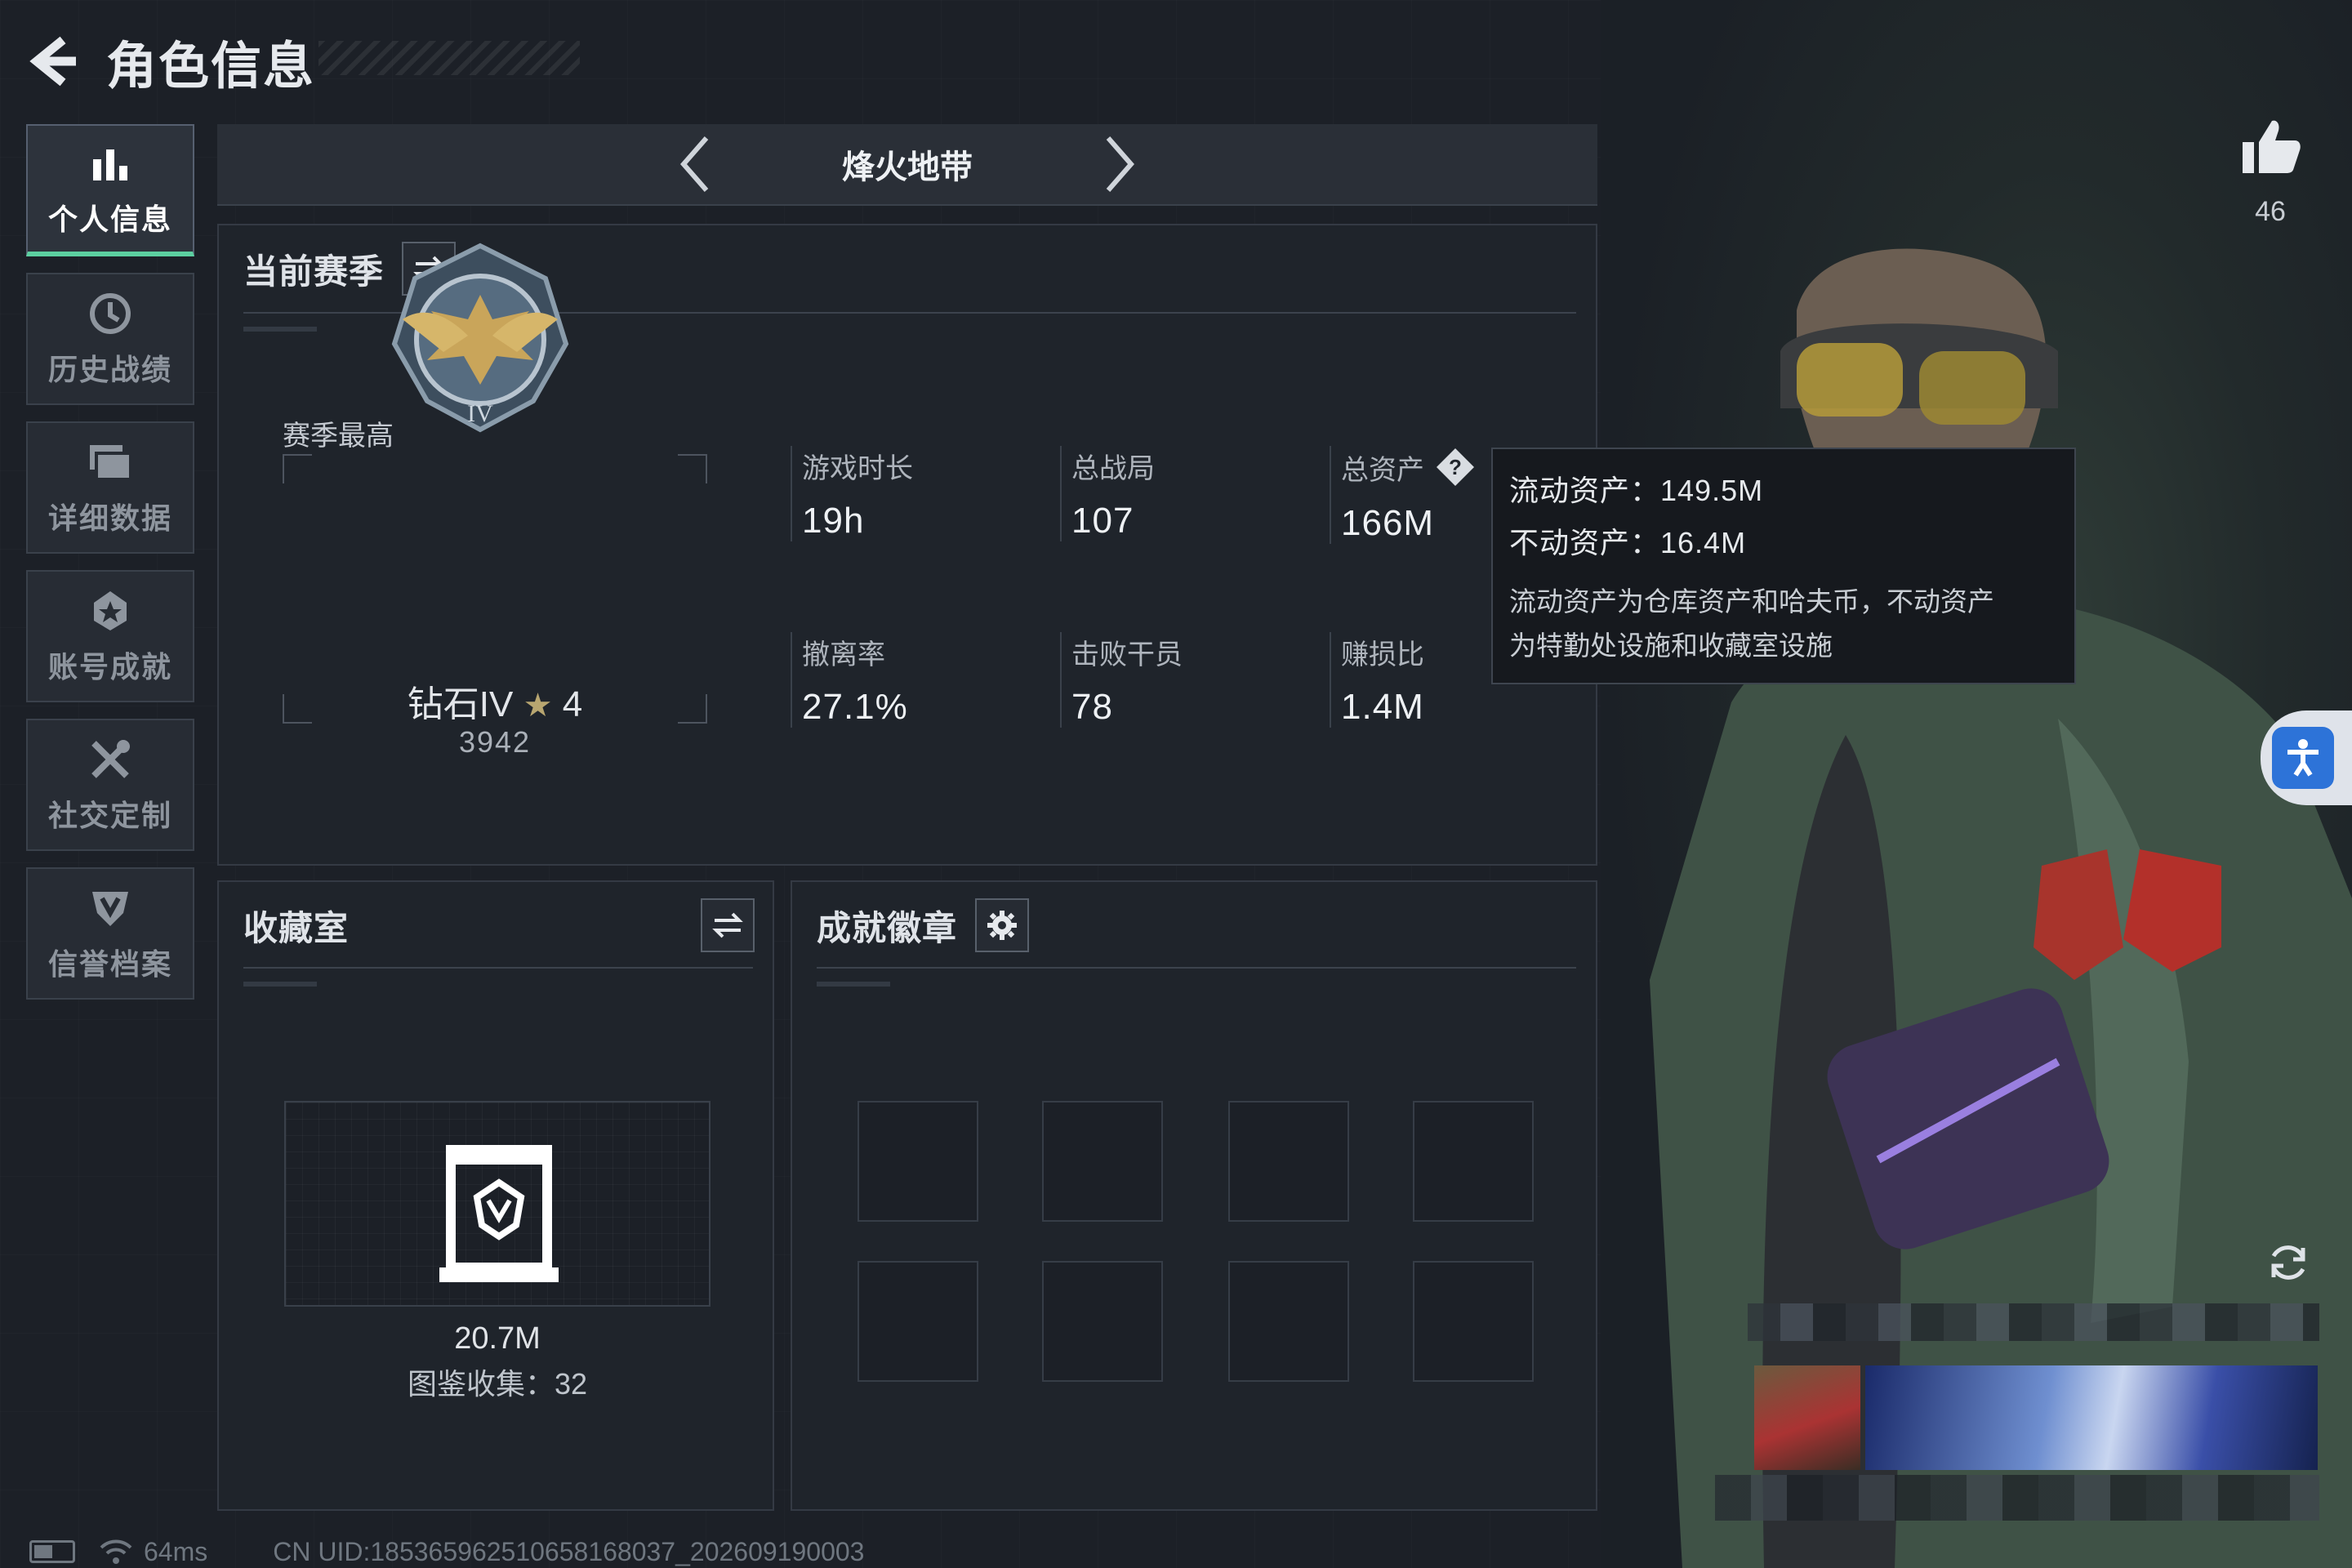 The image size is (2352, 1568). I want to click on stat-label: 击败干员, so click(1127, 654).